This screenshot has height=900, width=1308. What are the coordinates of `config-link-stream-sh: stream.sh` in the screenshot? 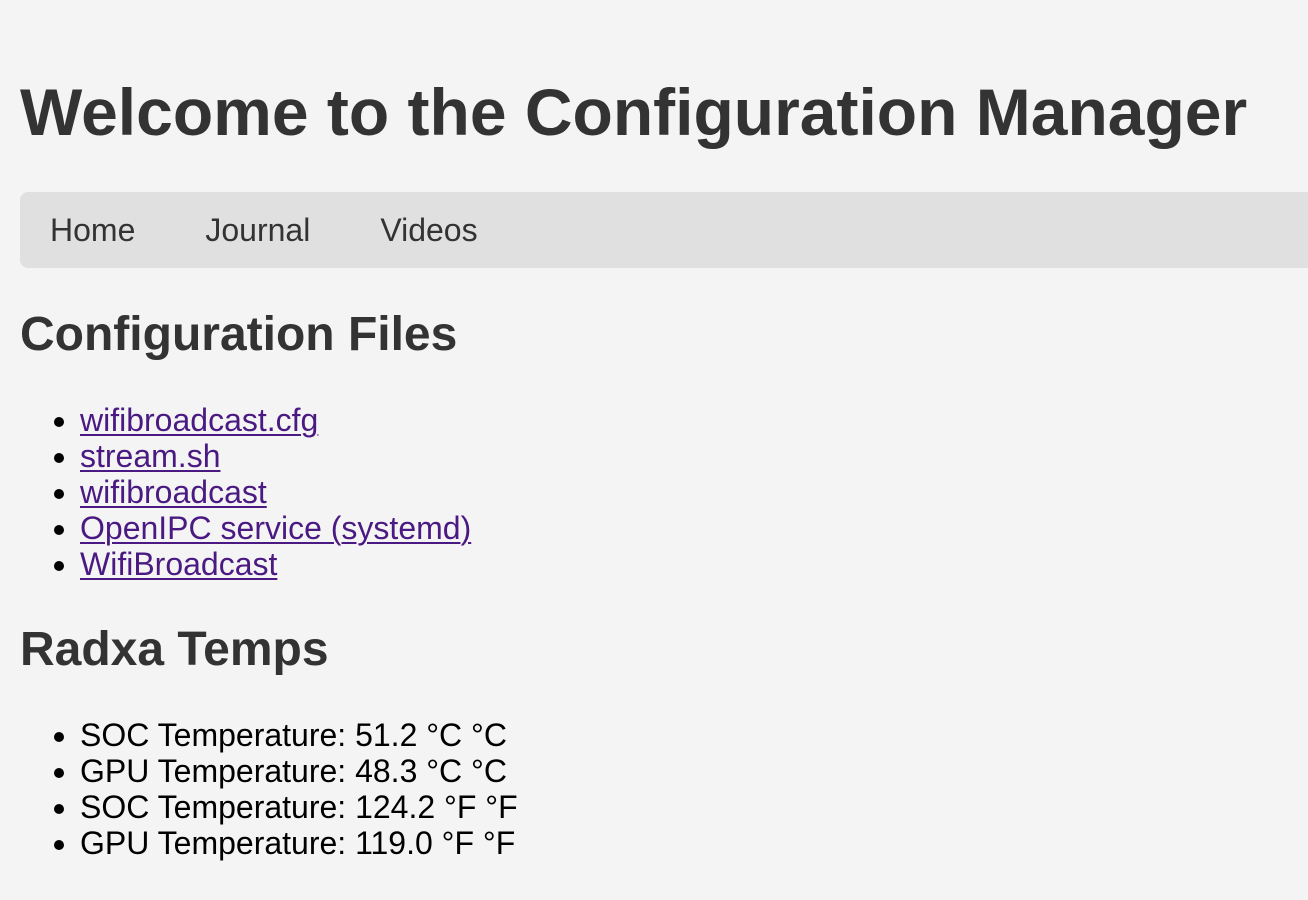 It's located at (150, 456).